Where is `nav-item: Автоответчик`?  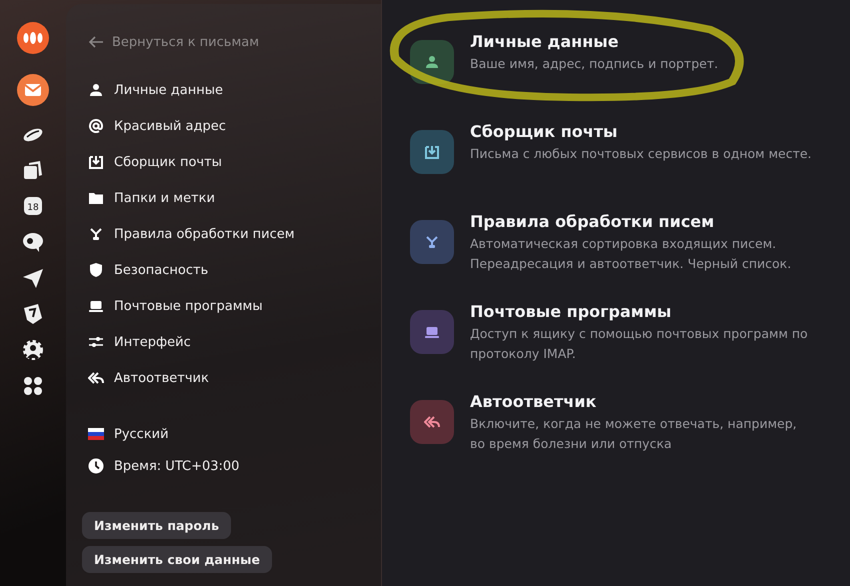 nav-item: Автоответчик is located at coordinates (148, 378).